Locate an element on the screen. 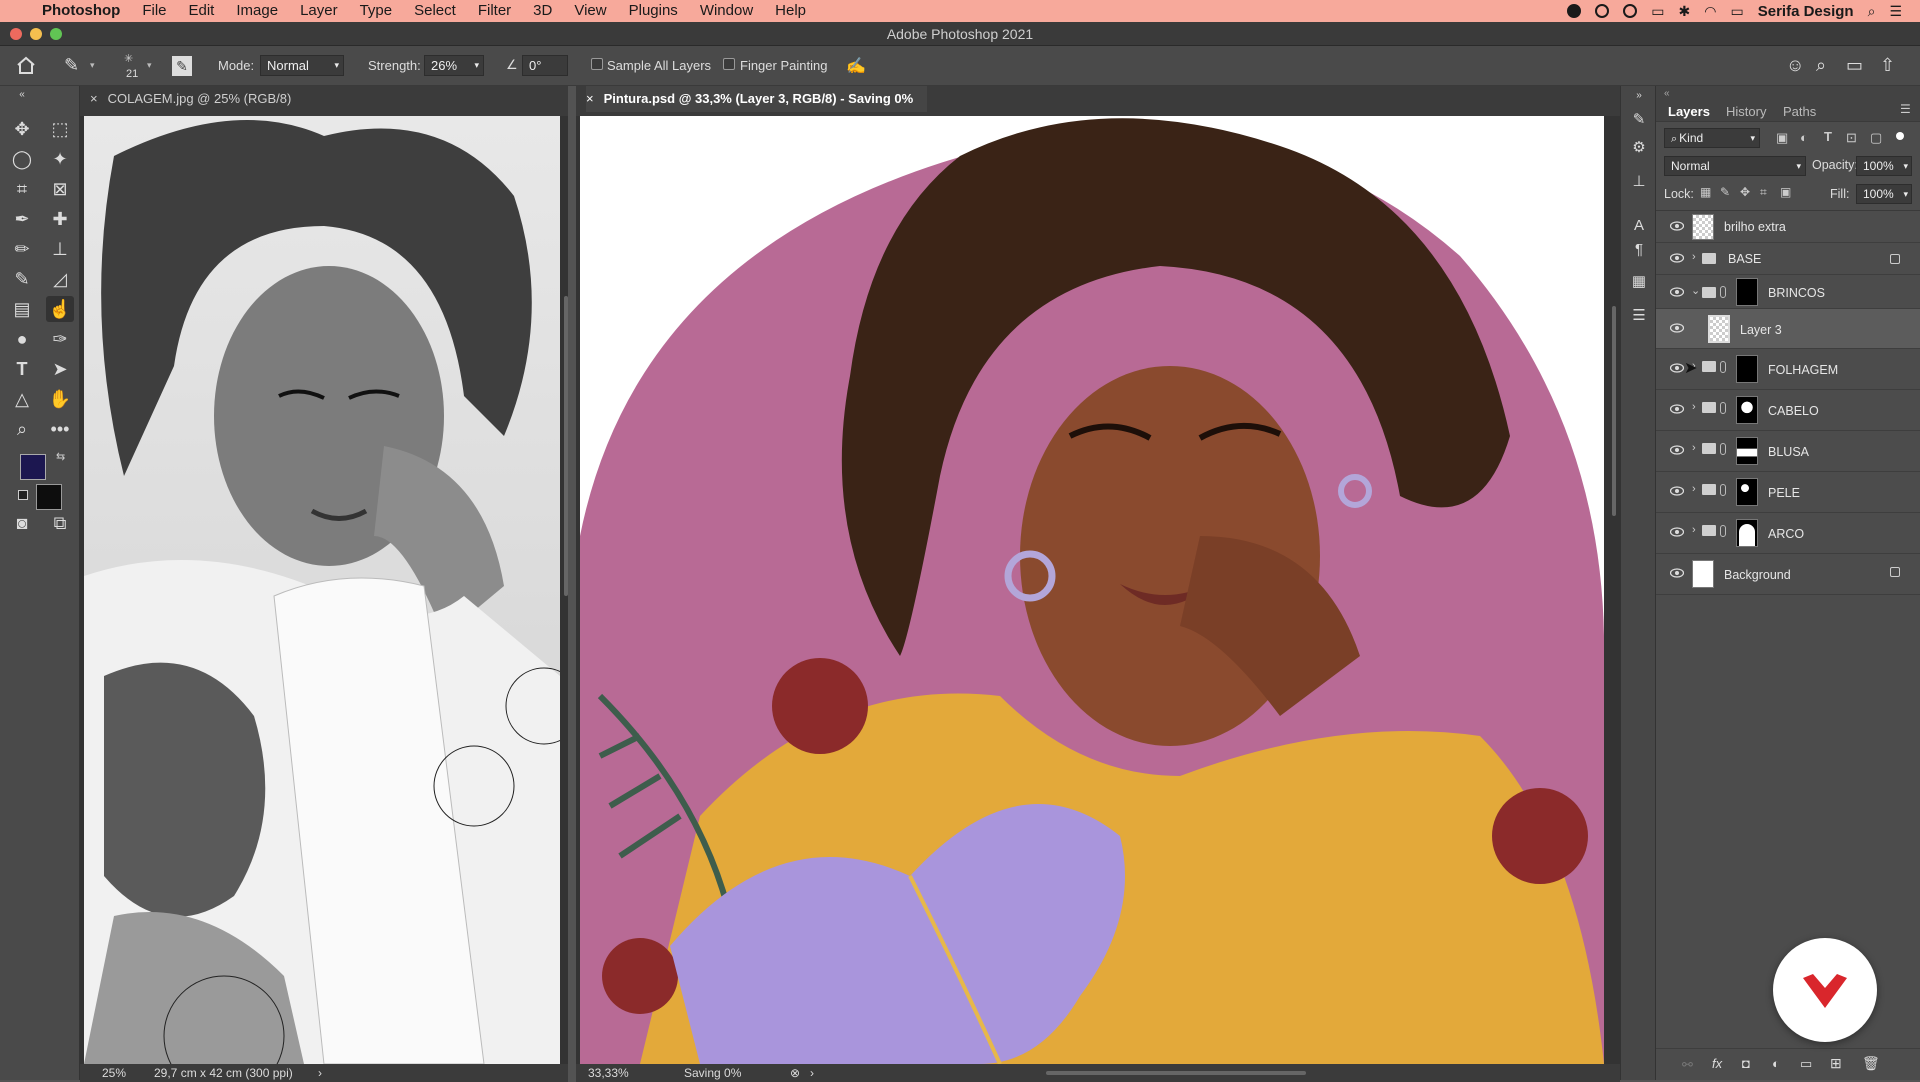 This screenshot has width=1920, height=1082. healing-tool-icon: ✚ is located at coordinates (60, 219).